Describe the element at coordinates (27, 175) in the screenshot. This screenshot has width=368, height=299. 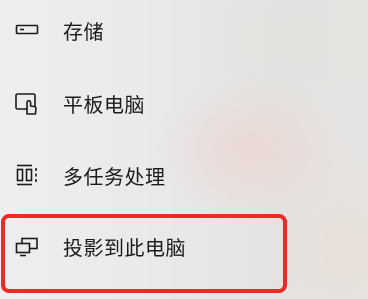
I see `multitasking-icon` at that location.